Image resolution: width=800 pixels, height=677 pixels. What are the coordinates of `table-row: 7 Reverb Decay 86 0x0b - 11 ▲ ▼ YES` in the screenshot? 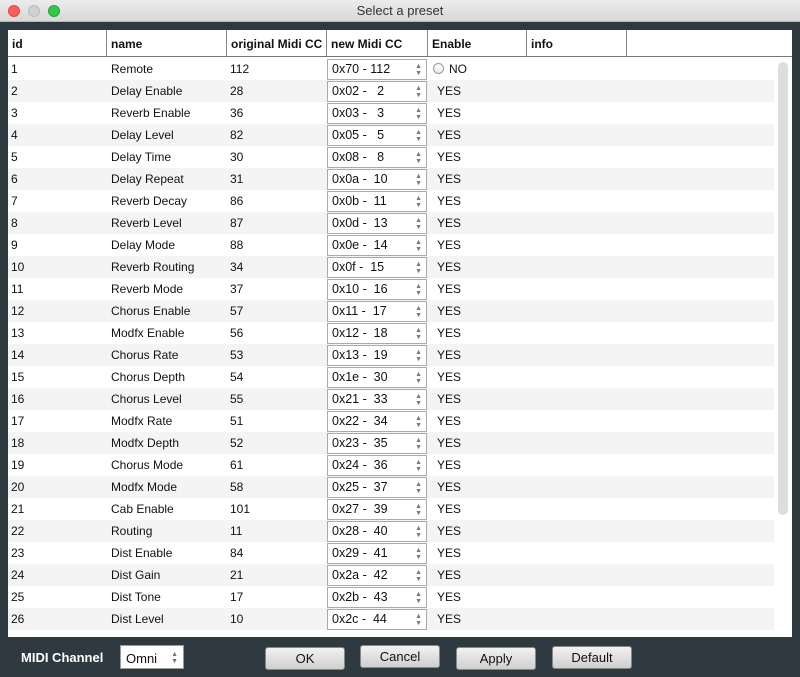 It's located at (391, 201).